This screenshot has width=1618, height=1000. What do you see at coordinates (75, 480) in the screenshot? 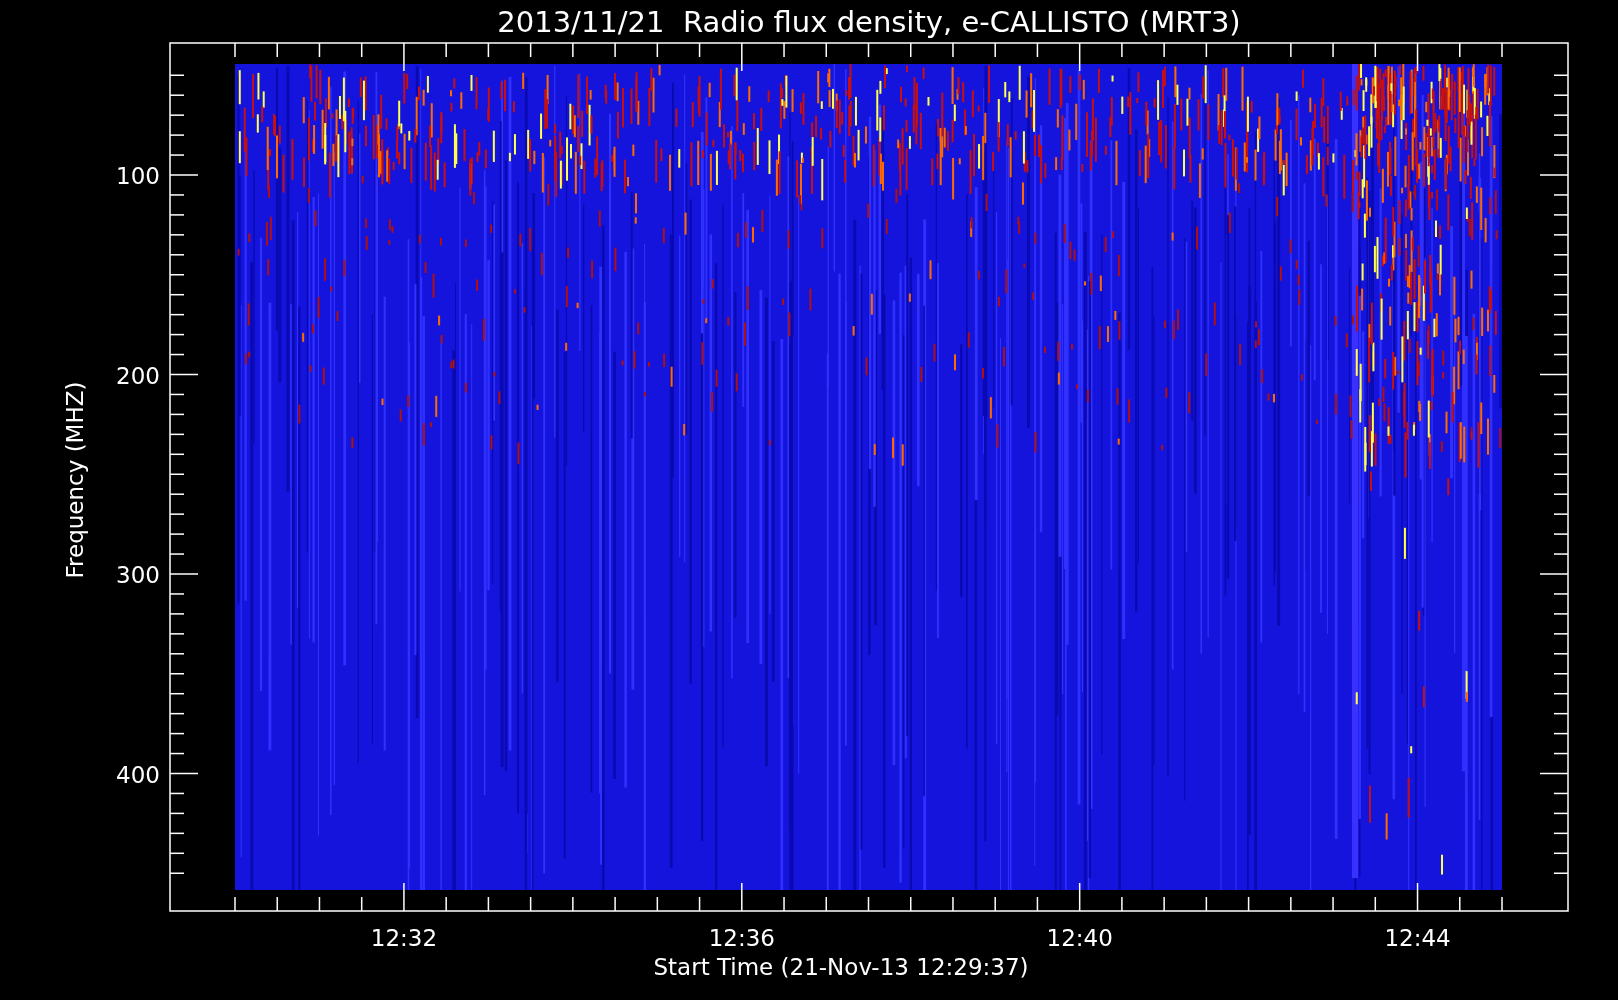
I see `axis-label: Frequency (MHZ)` at bounding box center [75, 480].